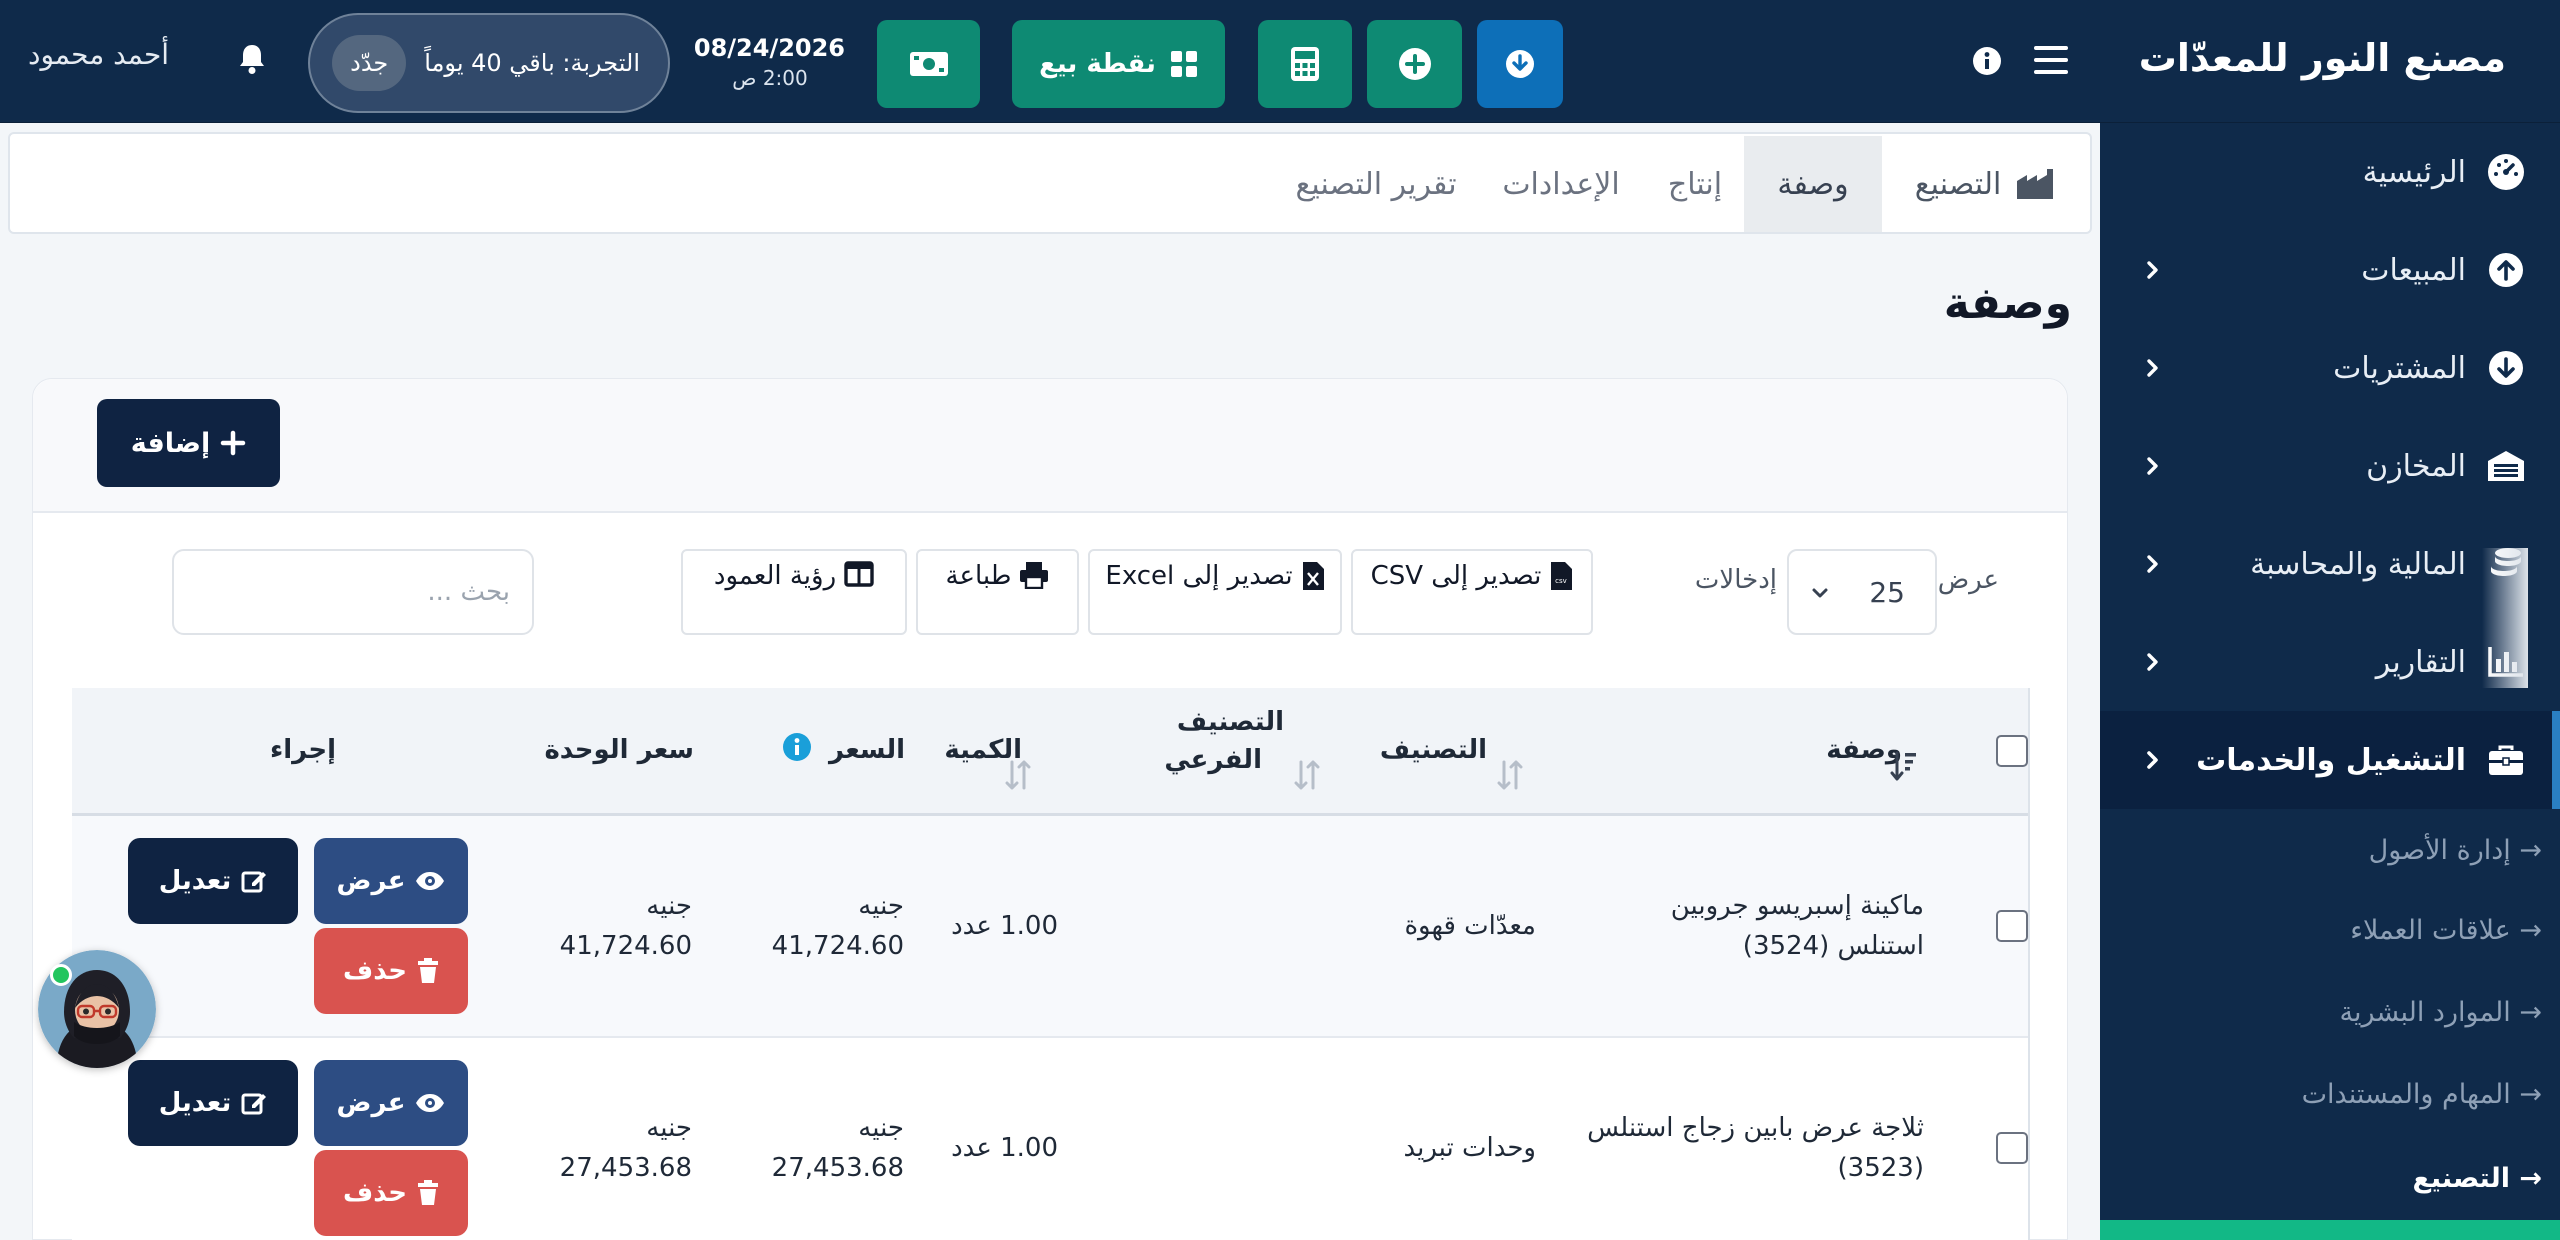  What do you see at coordinates (98, 54) in the screenshot?
I see `user-name: أحمد محمود` at bounding box center [98, 54].